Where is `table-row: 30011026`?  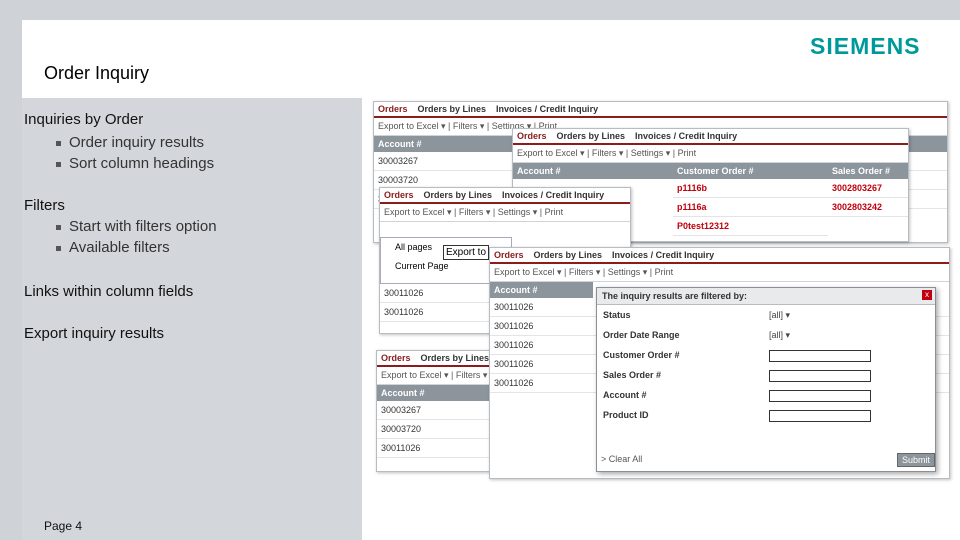 table-row: 30011026 is located at coordinates (433, 448).